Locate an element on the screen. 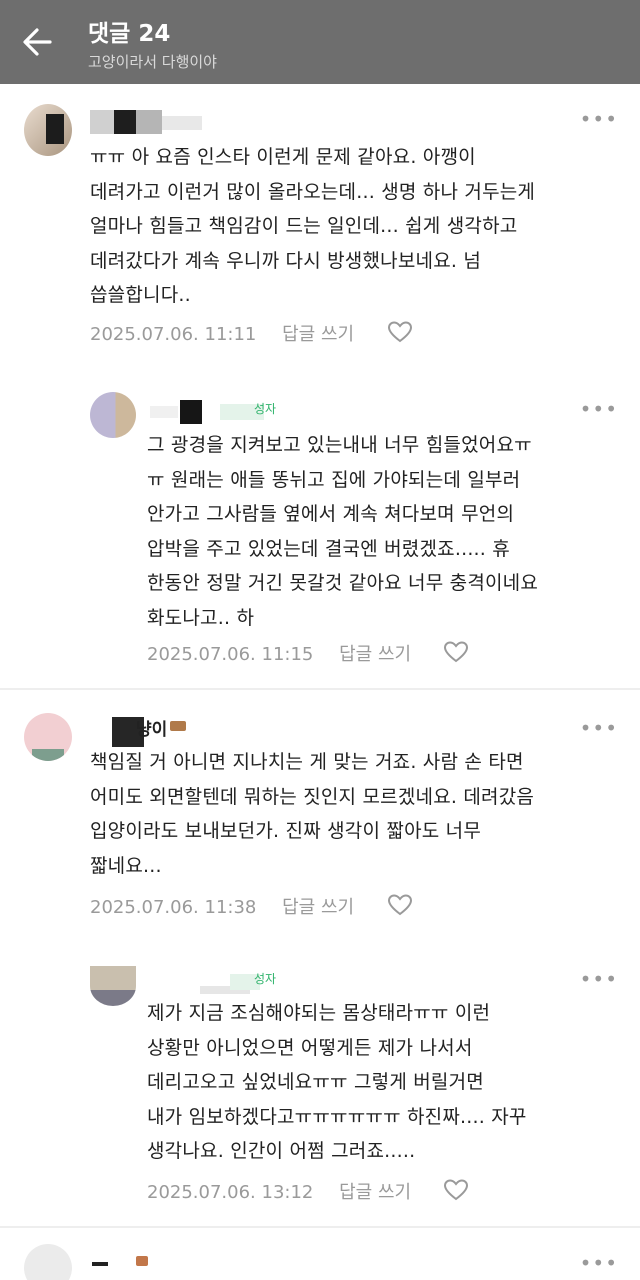 This screenshot has height=1280, width=640. emoji-badge-icon is located at coordinates (178, 726).